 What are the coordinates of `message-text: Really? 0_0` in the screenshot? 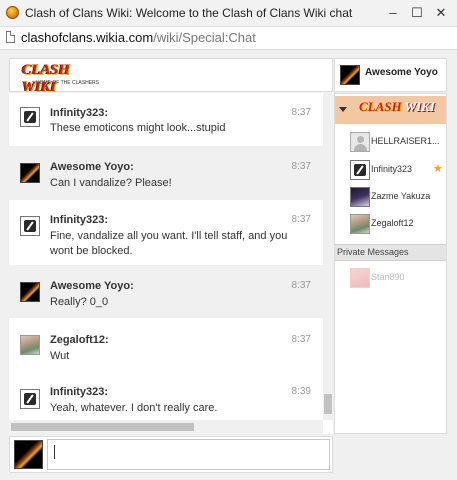 It's located at (79, 302).